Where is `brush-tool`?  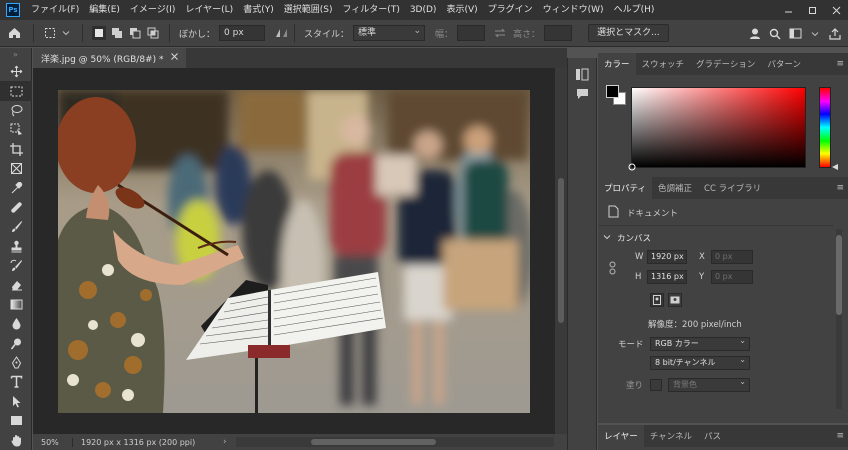 brush-tool is located at coordinates (16, 226).